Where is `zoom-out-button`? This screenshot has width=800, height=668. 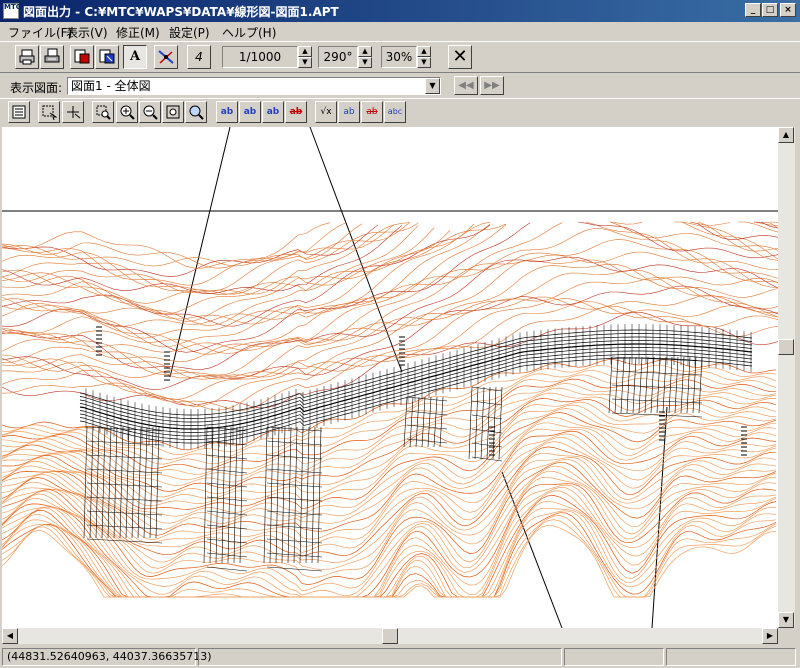 zoom-out-button is located at coordinates (150, 112).